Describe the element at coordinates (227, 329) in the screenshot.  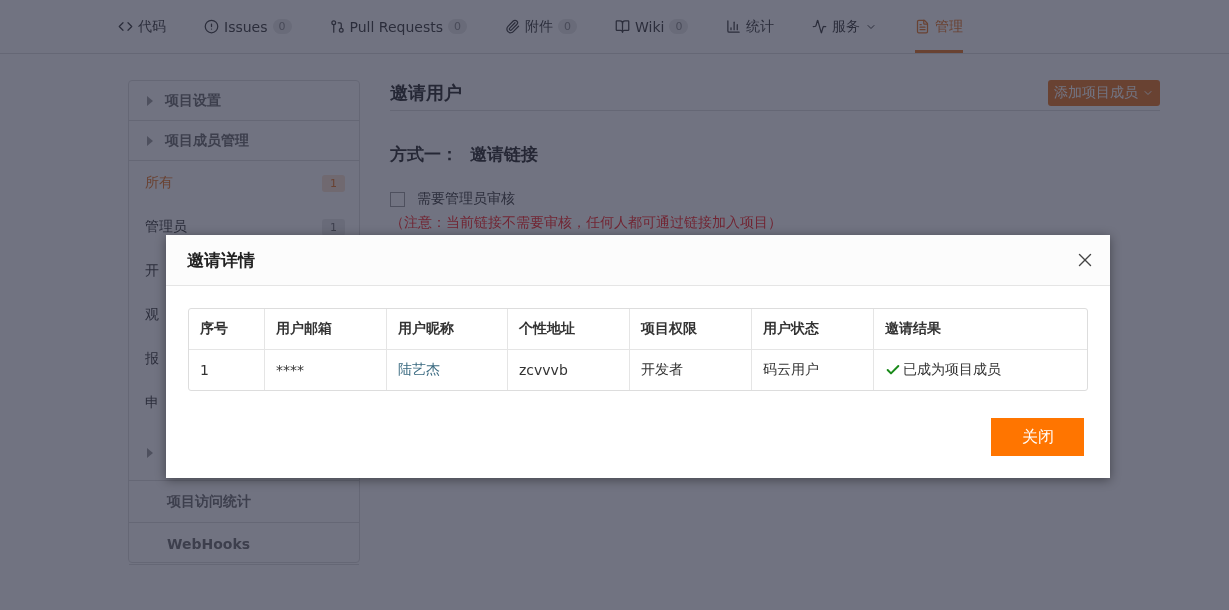
I see `column-header: 序号` at that location.